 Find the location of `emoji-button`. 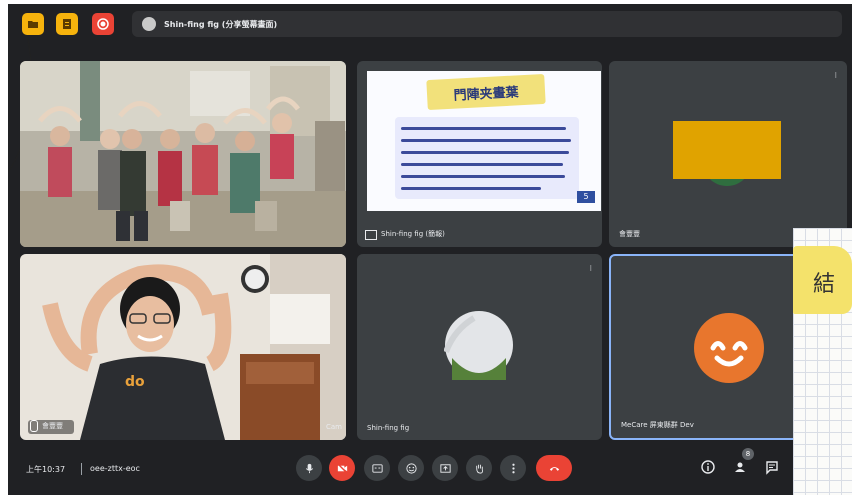

emoji-button is located at coordinates (411, 468).